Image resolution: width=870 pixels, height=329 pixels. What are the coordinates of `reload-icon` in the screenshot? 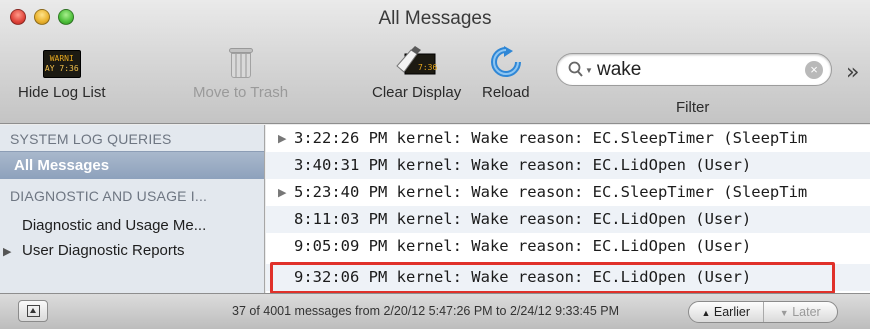 It's located at (506, 62).